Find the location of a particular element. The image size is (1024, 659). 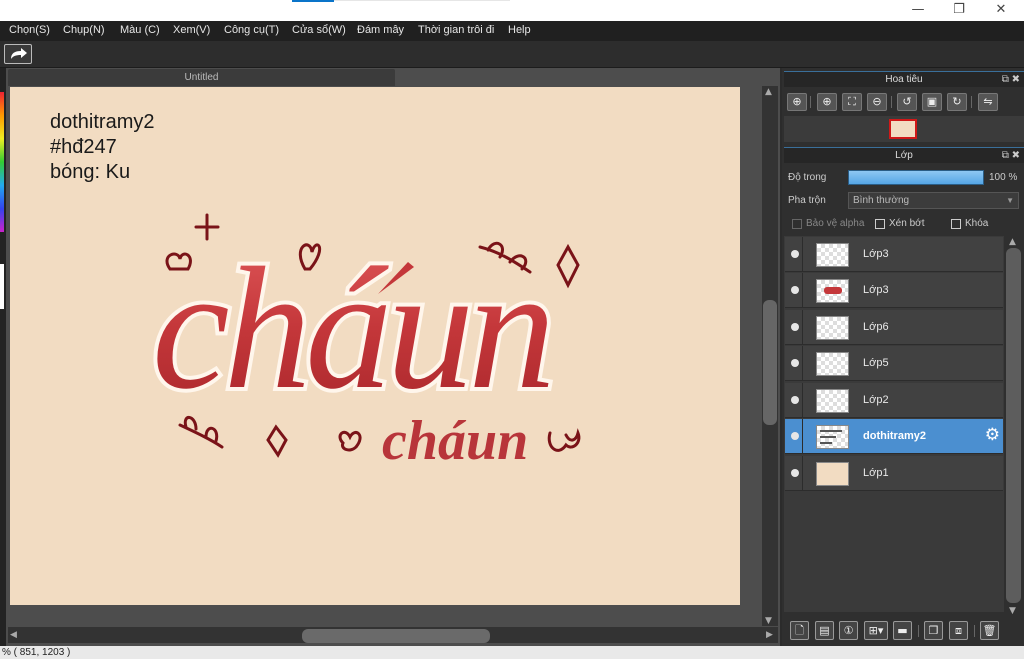

layer-name: Lớp1 is located at coordinates (876, 473).